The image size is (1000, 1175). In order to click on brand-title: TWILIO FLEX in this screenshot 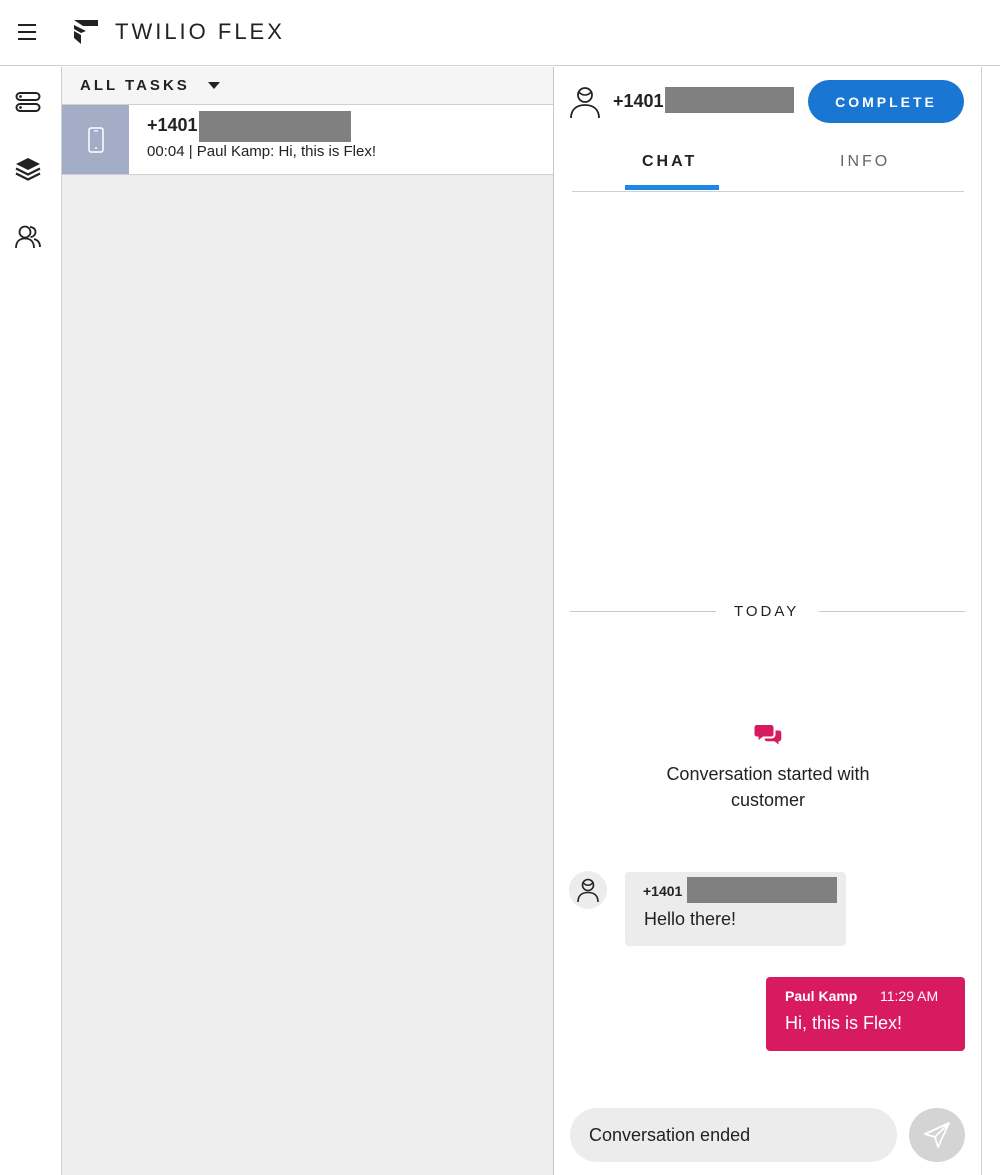, I will do `click(200, 31)`.